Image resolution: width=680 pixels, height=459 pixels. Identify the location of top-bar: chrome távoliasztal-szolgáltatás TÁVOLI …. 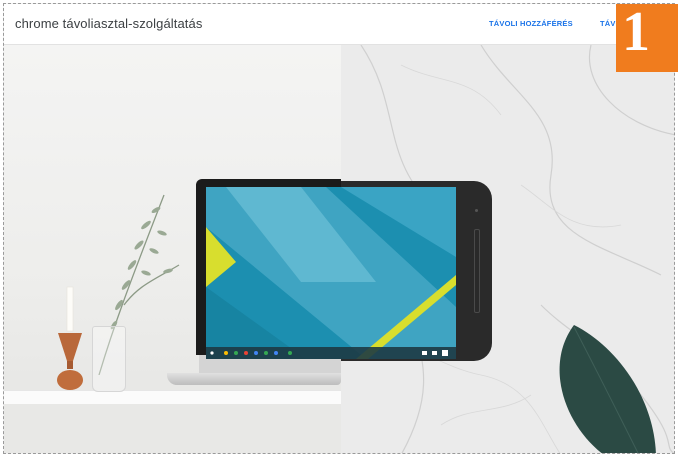
(339, 24).